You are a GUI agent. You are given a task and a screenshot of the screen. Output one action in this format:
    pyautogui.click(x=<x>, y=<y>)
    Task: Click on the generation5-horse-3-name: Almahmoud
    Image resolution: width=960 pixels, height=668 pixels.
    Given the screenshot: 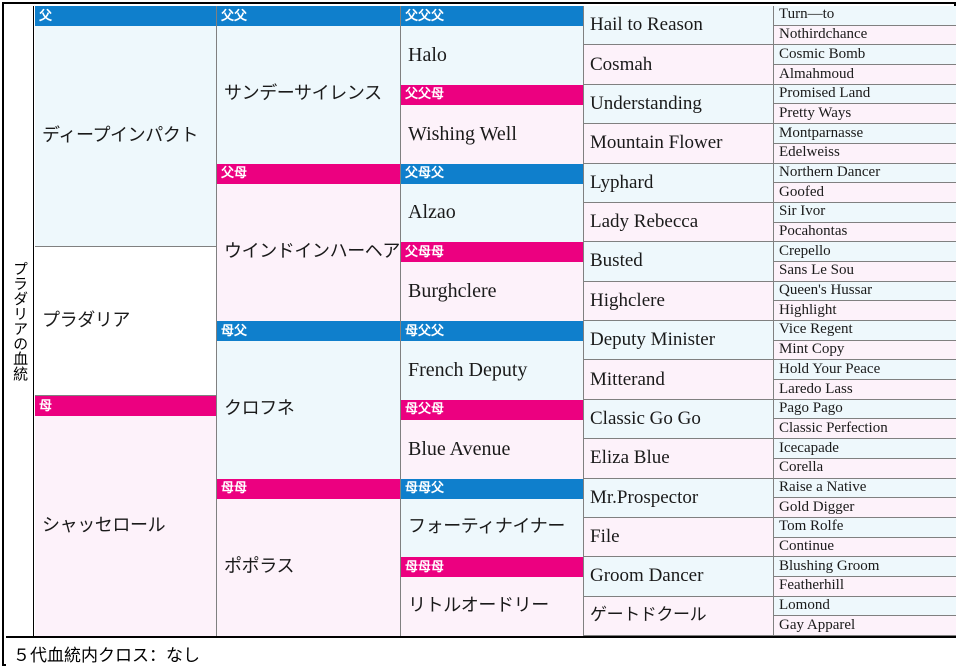 What is the action you would take?
    pyautogui.click(x=816, y=73)
    